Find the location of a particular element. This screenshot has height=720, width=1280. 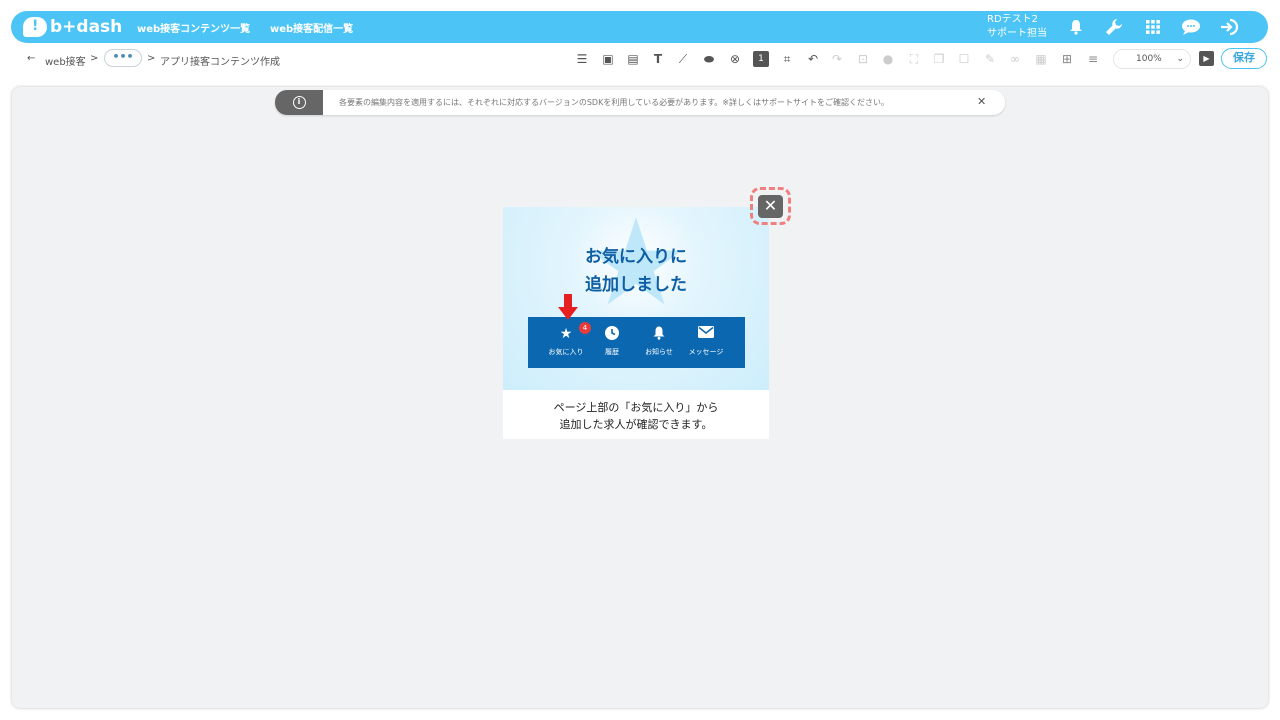

color-drop-icon: ● is located at coordinates (888, 59).